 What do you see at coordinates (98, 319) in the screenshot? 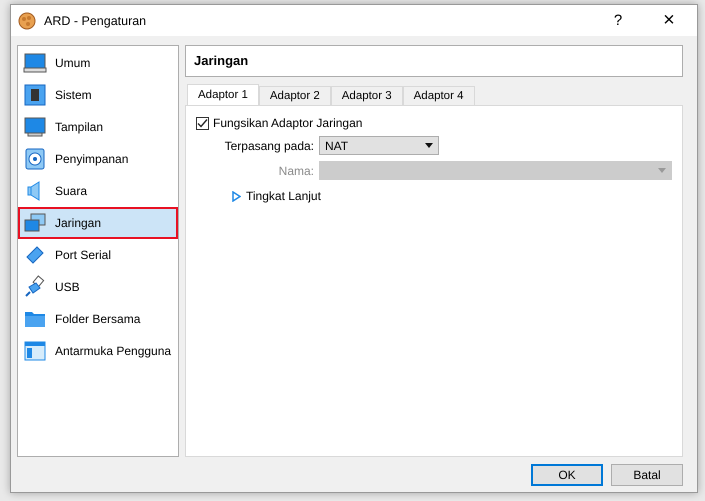
I see `sidebar-item: Folder Bersama` at bounding box center [98, 319].